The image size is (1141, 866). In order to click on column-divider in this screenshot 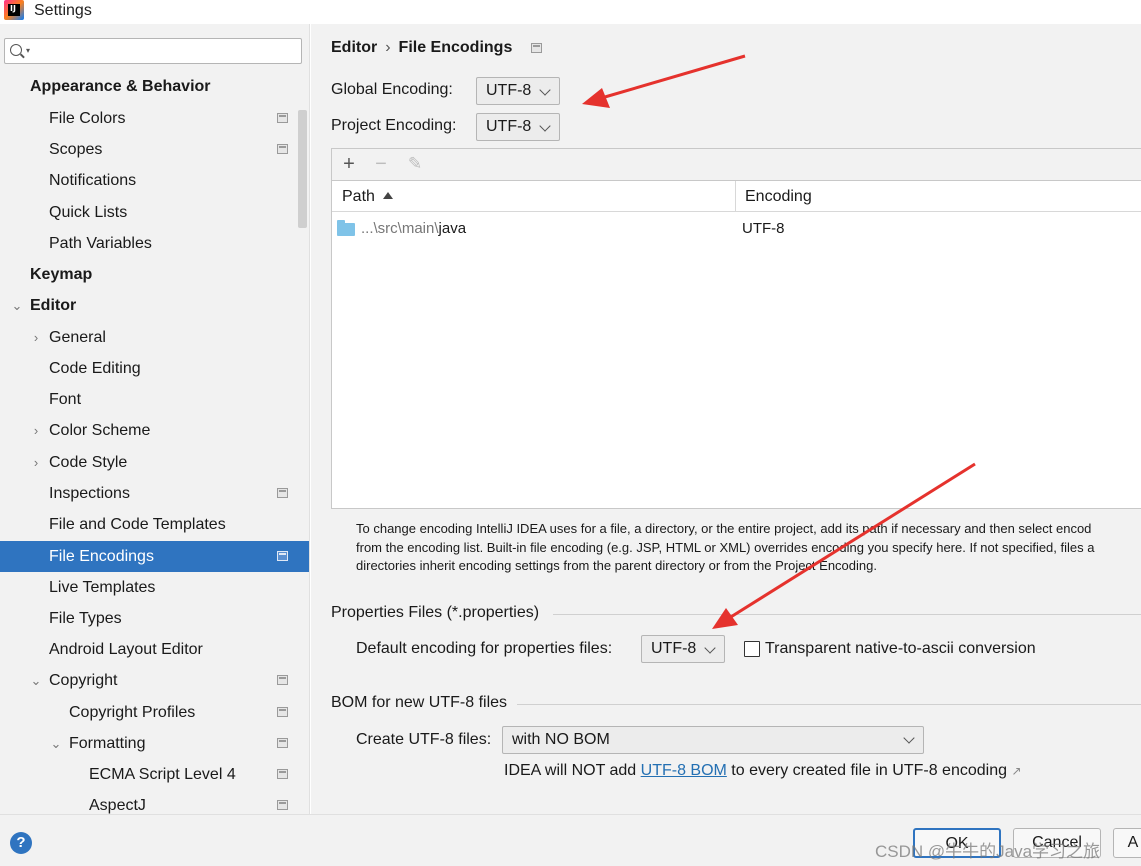, I will do `click(735, 196)`.